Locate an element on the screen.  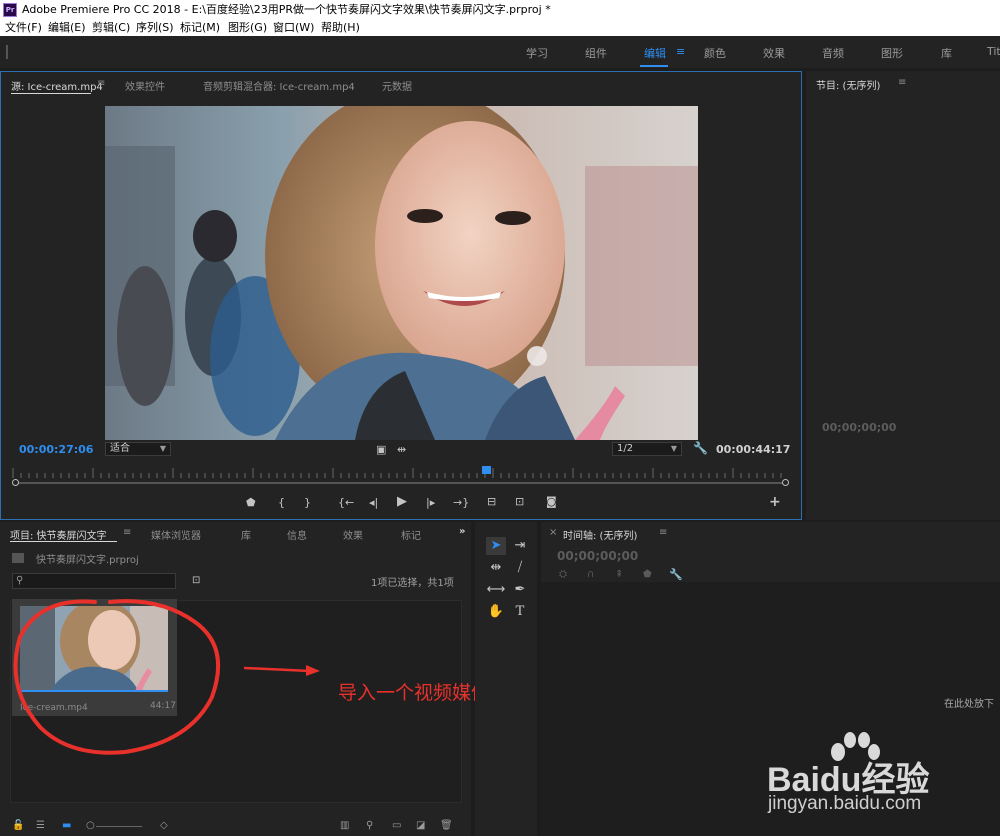
menu-graphics: 图形(G) is located at coordinates (247, 27).